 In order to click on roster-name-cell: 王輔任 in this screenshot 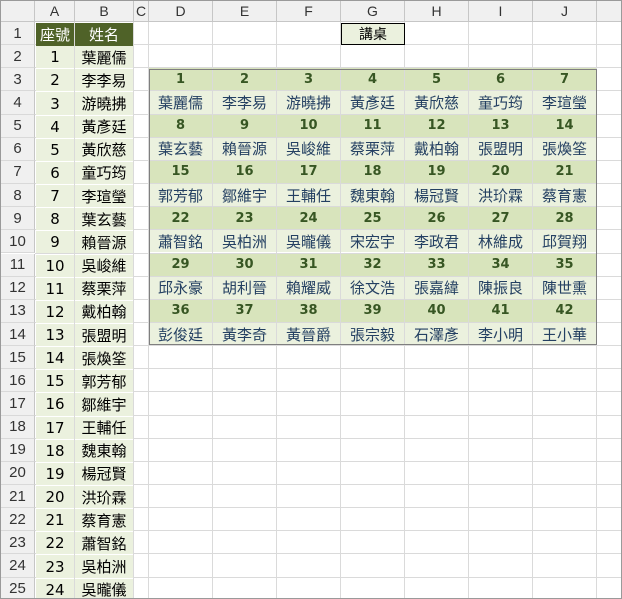, I will do `click(104, 427)`.